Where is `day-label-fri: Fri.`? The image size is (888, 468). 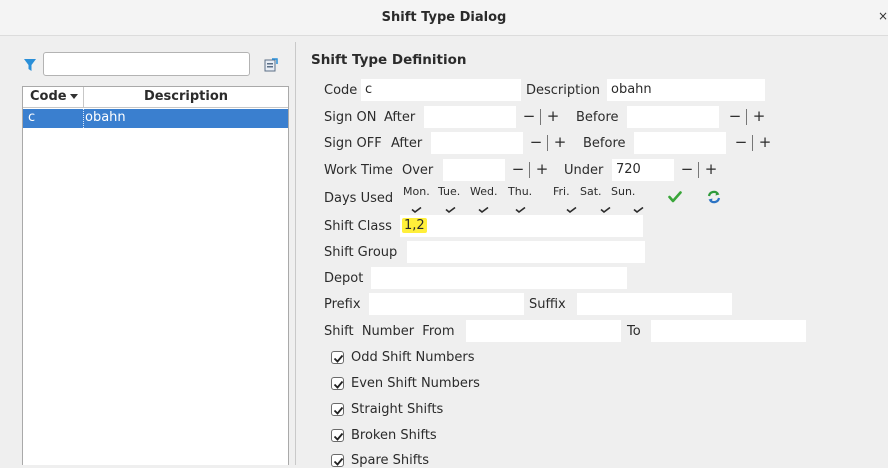
day-label-fri: Fri. is located at coordinates (561, 191).